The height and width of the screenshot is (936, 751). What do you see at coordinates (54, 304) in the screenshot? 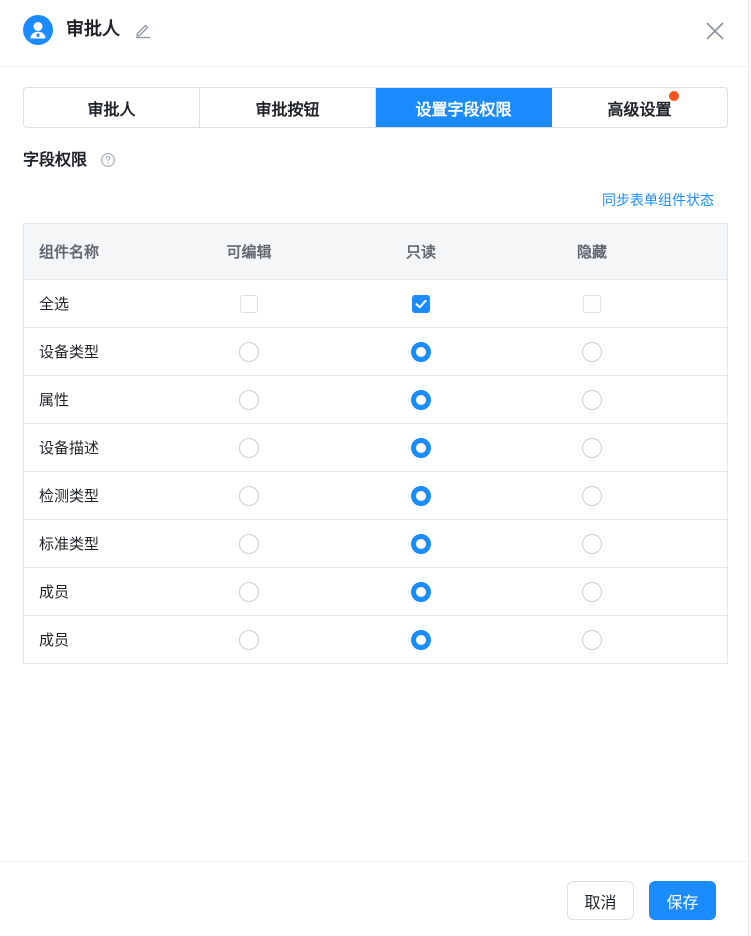
I see `select-all-label: 全选` at bounding box center [54, 304].